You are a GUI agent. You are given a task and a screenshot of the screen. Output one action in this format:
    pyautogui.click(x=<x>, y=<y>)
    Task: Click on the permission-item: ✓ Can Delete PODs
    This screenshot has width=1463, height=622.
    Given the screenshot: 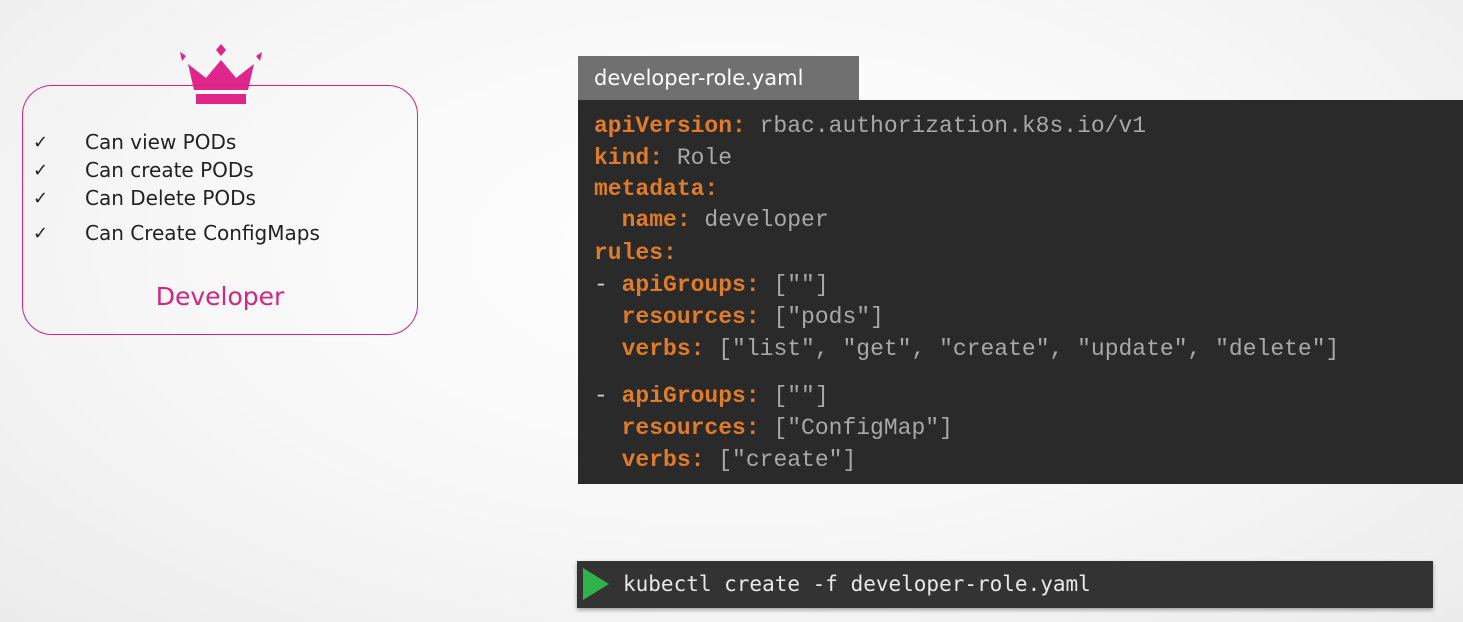 What is the action you would take?
    pyautogui.click(x=176, y=198)
    